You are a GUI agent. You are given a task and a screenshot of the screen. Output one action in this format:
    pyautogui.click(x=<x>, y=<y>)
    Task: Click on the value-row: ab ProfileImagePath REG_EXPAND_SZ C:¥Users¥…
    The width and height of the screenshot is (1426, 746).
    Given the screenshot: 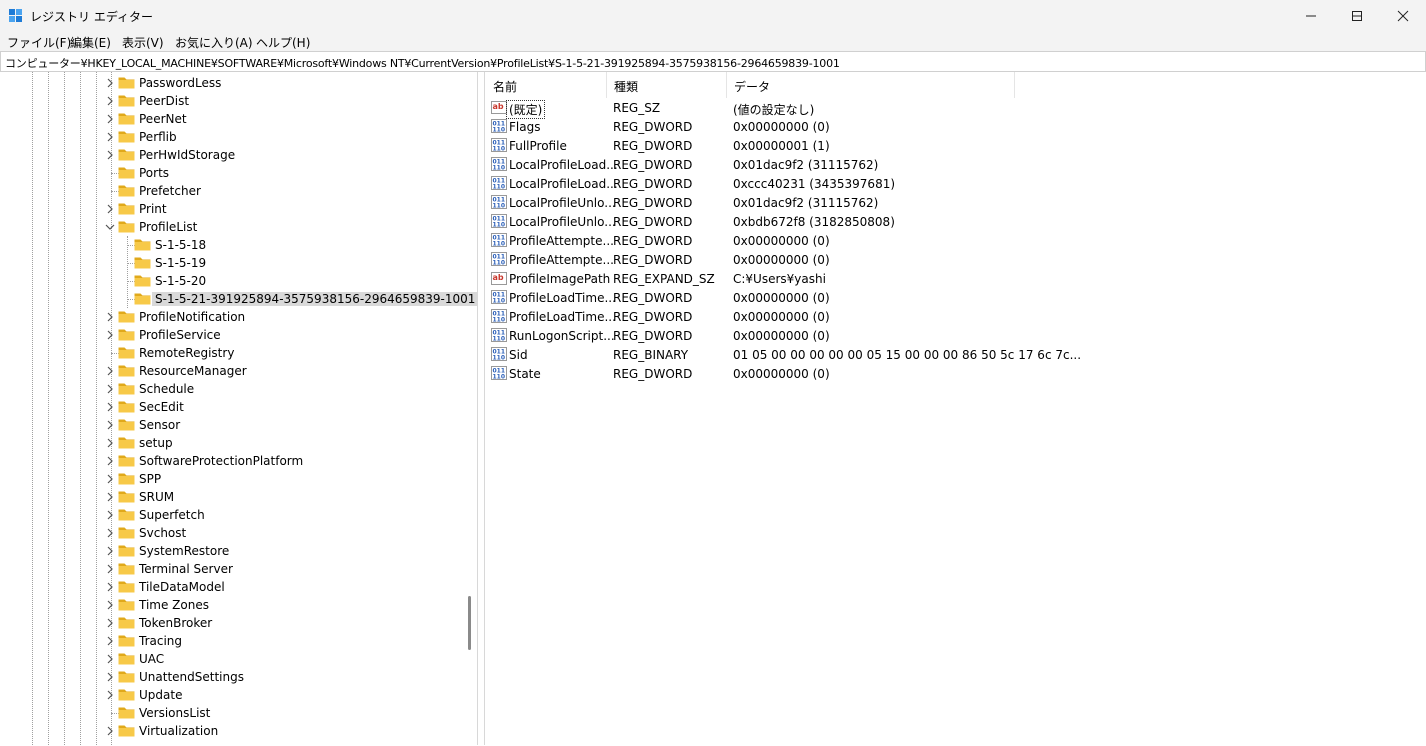 What is the action you would take?
    pyautogui.click(x=955, y=278)
    